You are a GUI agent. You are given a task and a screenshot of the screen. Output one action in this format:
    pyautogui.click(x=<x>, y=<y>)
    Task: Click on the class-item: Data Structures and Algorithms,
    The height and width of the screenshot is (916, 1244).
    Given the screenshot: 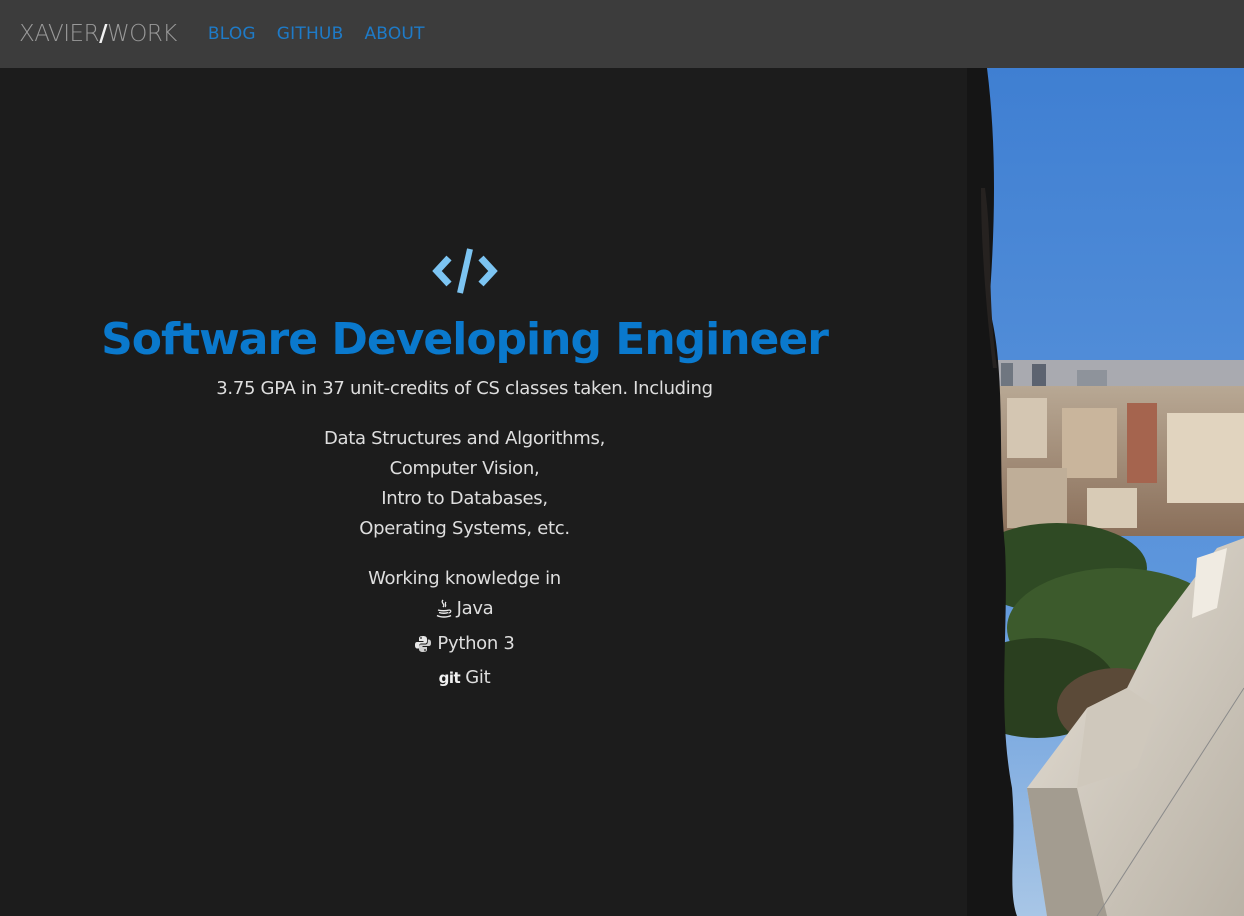 What is the action you would take?
    pyautogui.click(x=464, y=438)
    